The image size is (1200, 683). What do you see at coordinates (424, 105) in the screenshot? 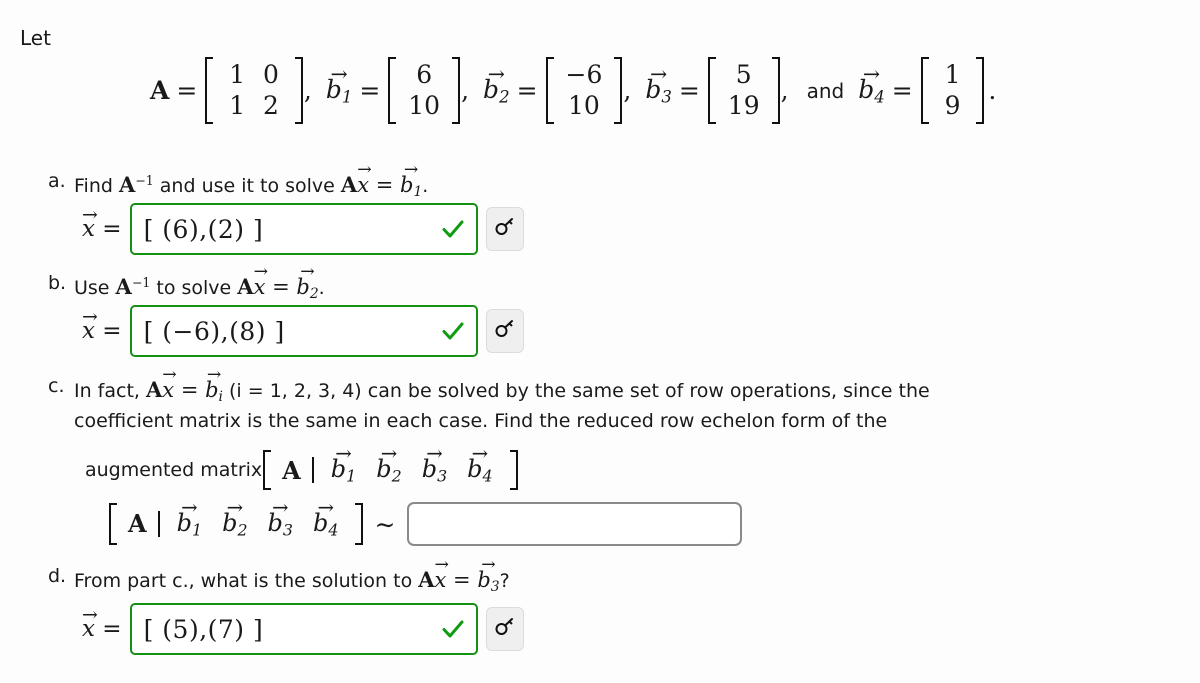
I see `matrix-cell: 10` at bounding box center [424, 105].